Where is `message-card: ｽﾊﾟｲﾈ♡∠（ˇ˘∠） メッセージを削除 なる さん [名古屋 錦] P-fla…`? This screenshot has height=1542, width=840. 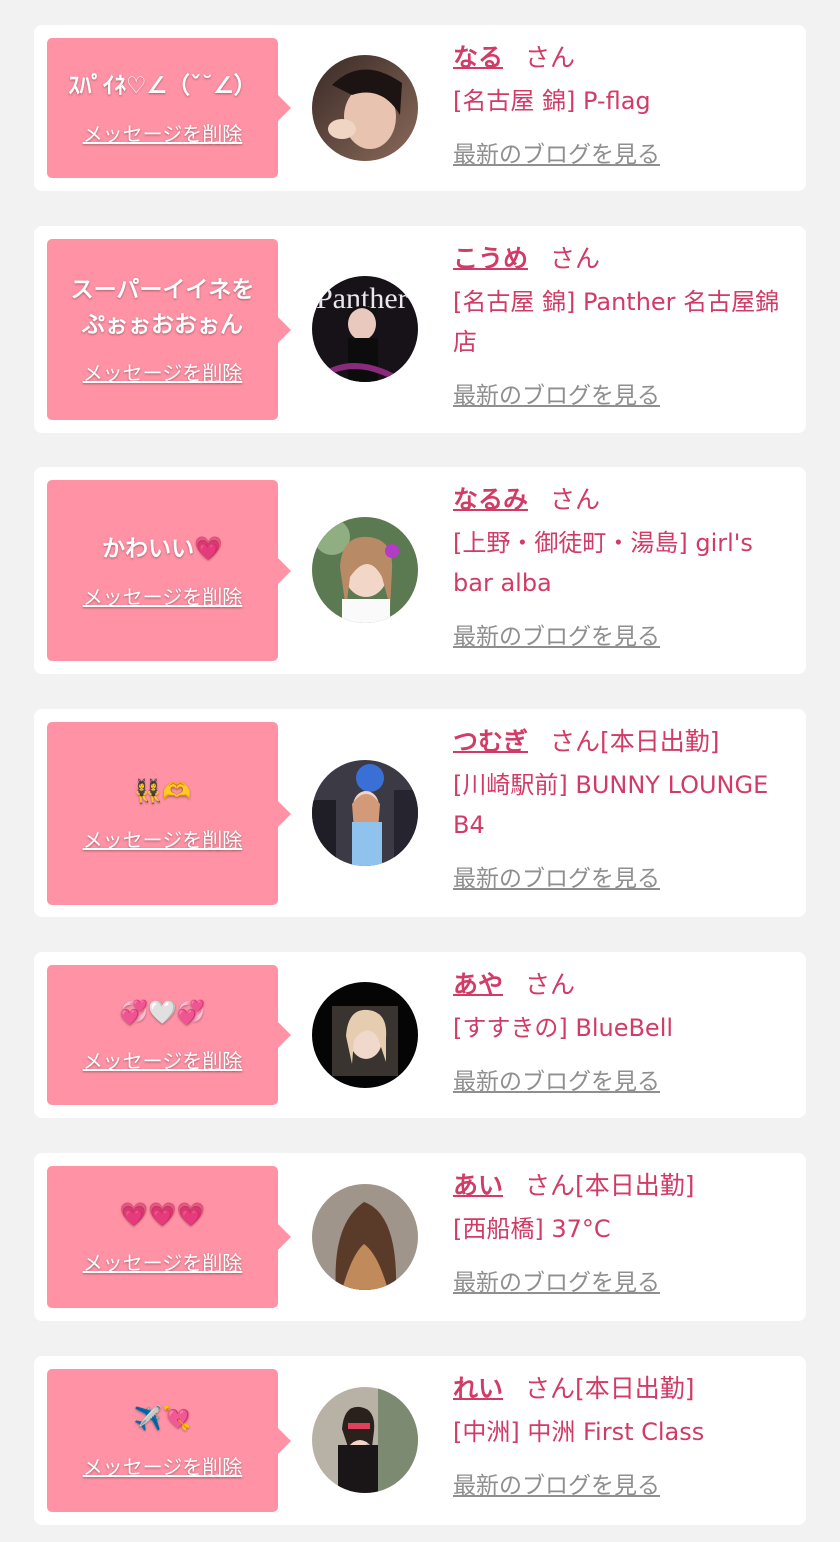
message-card: ｽﾊﾟｲﾈ♡∠（ˇ˘∠） メッセージを削除 なる さん [名古屋 錦] P-fla… is located at coordinates (420, 108).